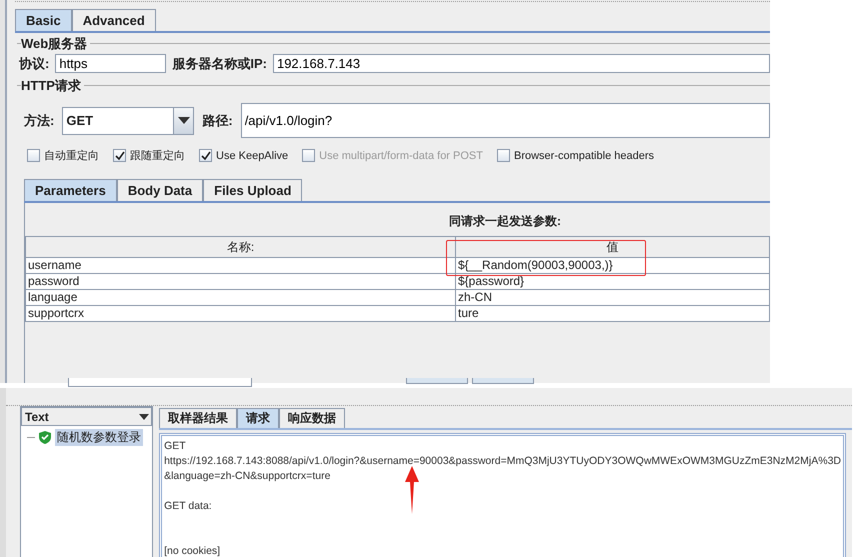  What do you see at coordinates (160, 190) in the screenshot?
I see `tab: Body Data` at bounding box center [160, 190].